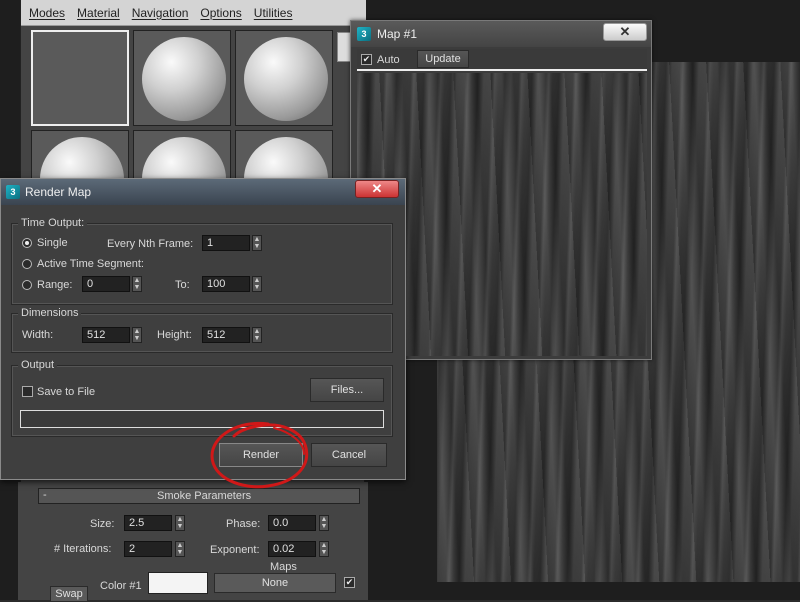 The image size is (800, 602). Describe the element at coordinates (324, 549) in the screenshot. I see `exponent-spinner: ▲ ▼` at that location.